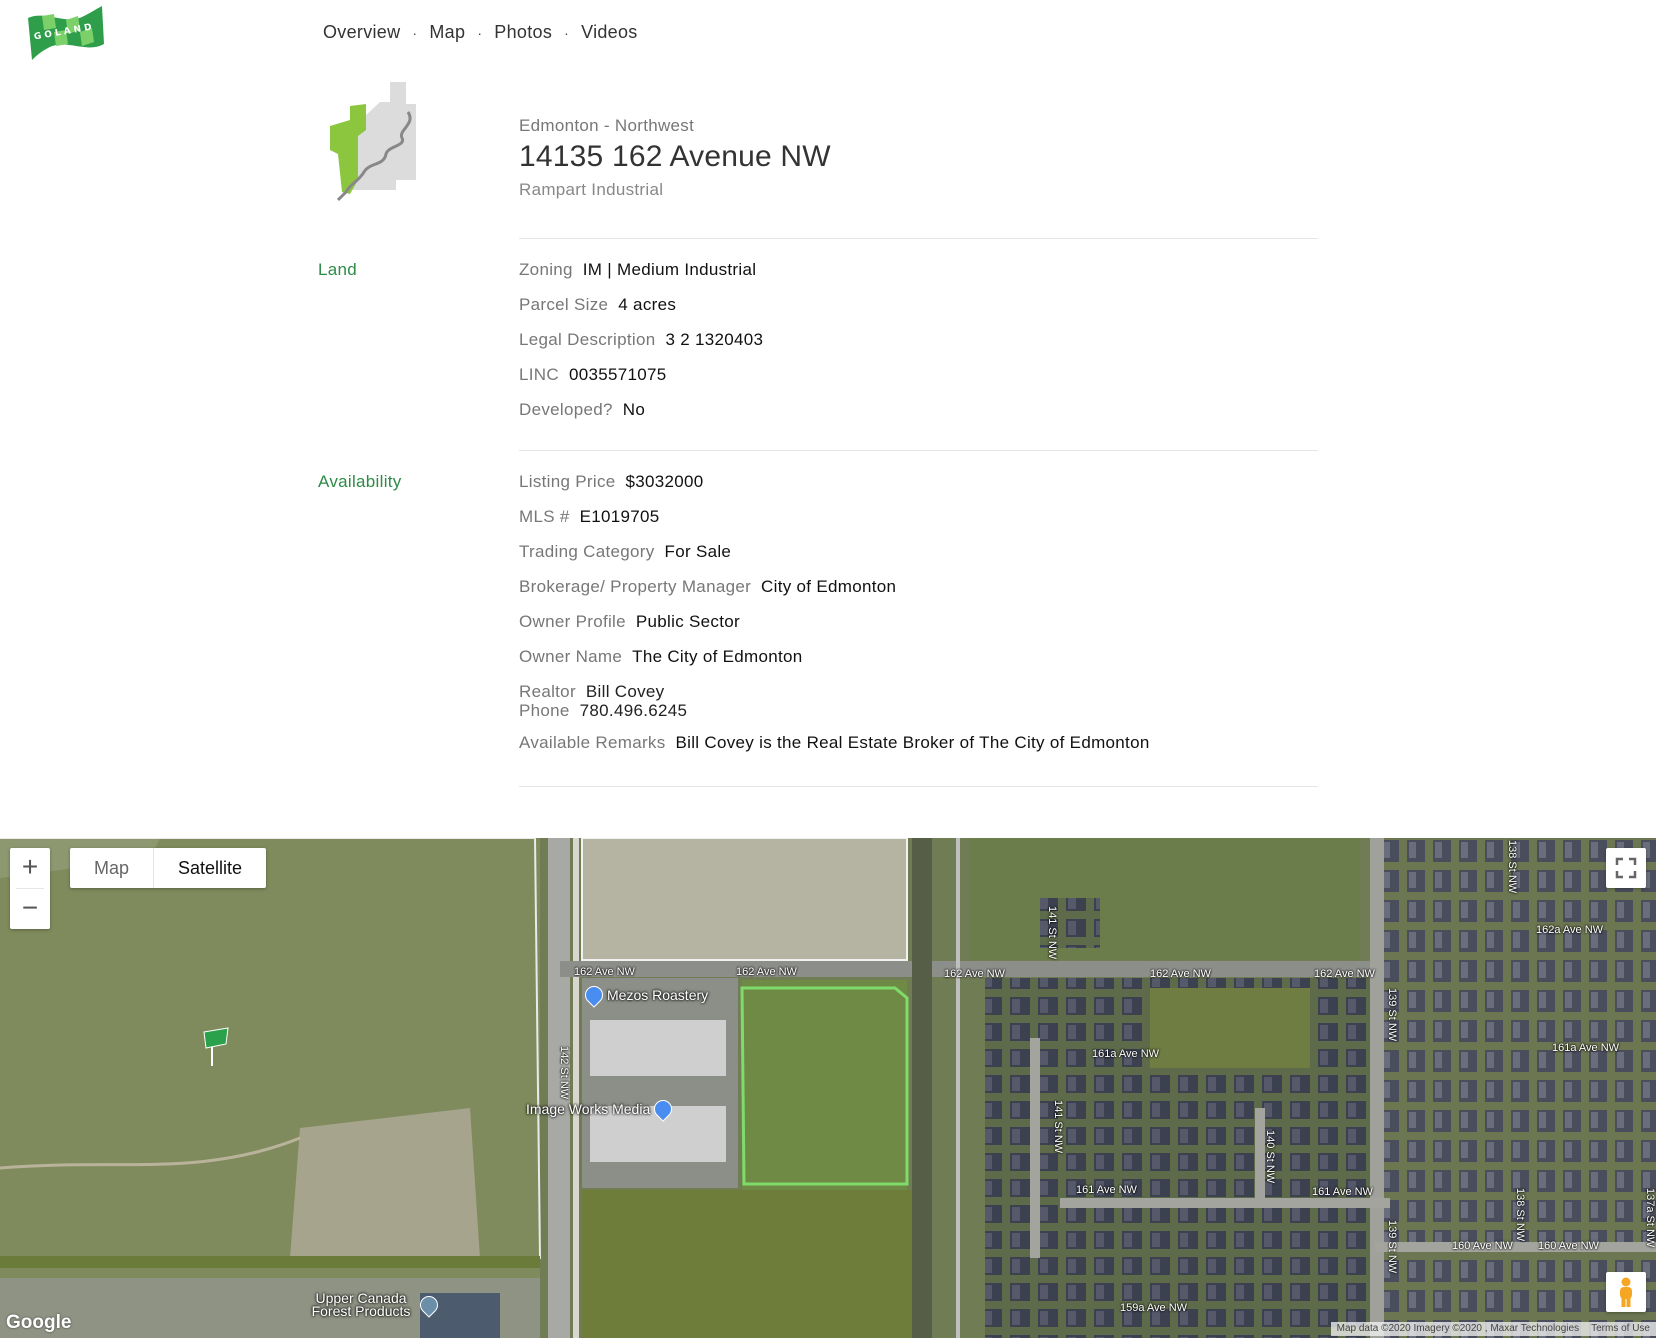 The height and width of the screenshot is (1344, 1656). What do you see at coordinates (834, 691) in the screenshot?
I see `field-realtor: Realtor Bill Covey` at bounding box center [834, 691].